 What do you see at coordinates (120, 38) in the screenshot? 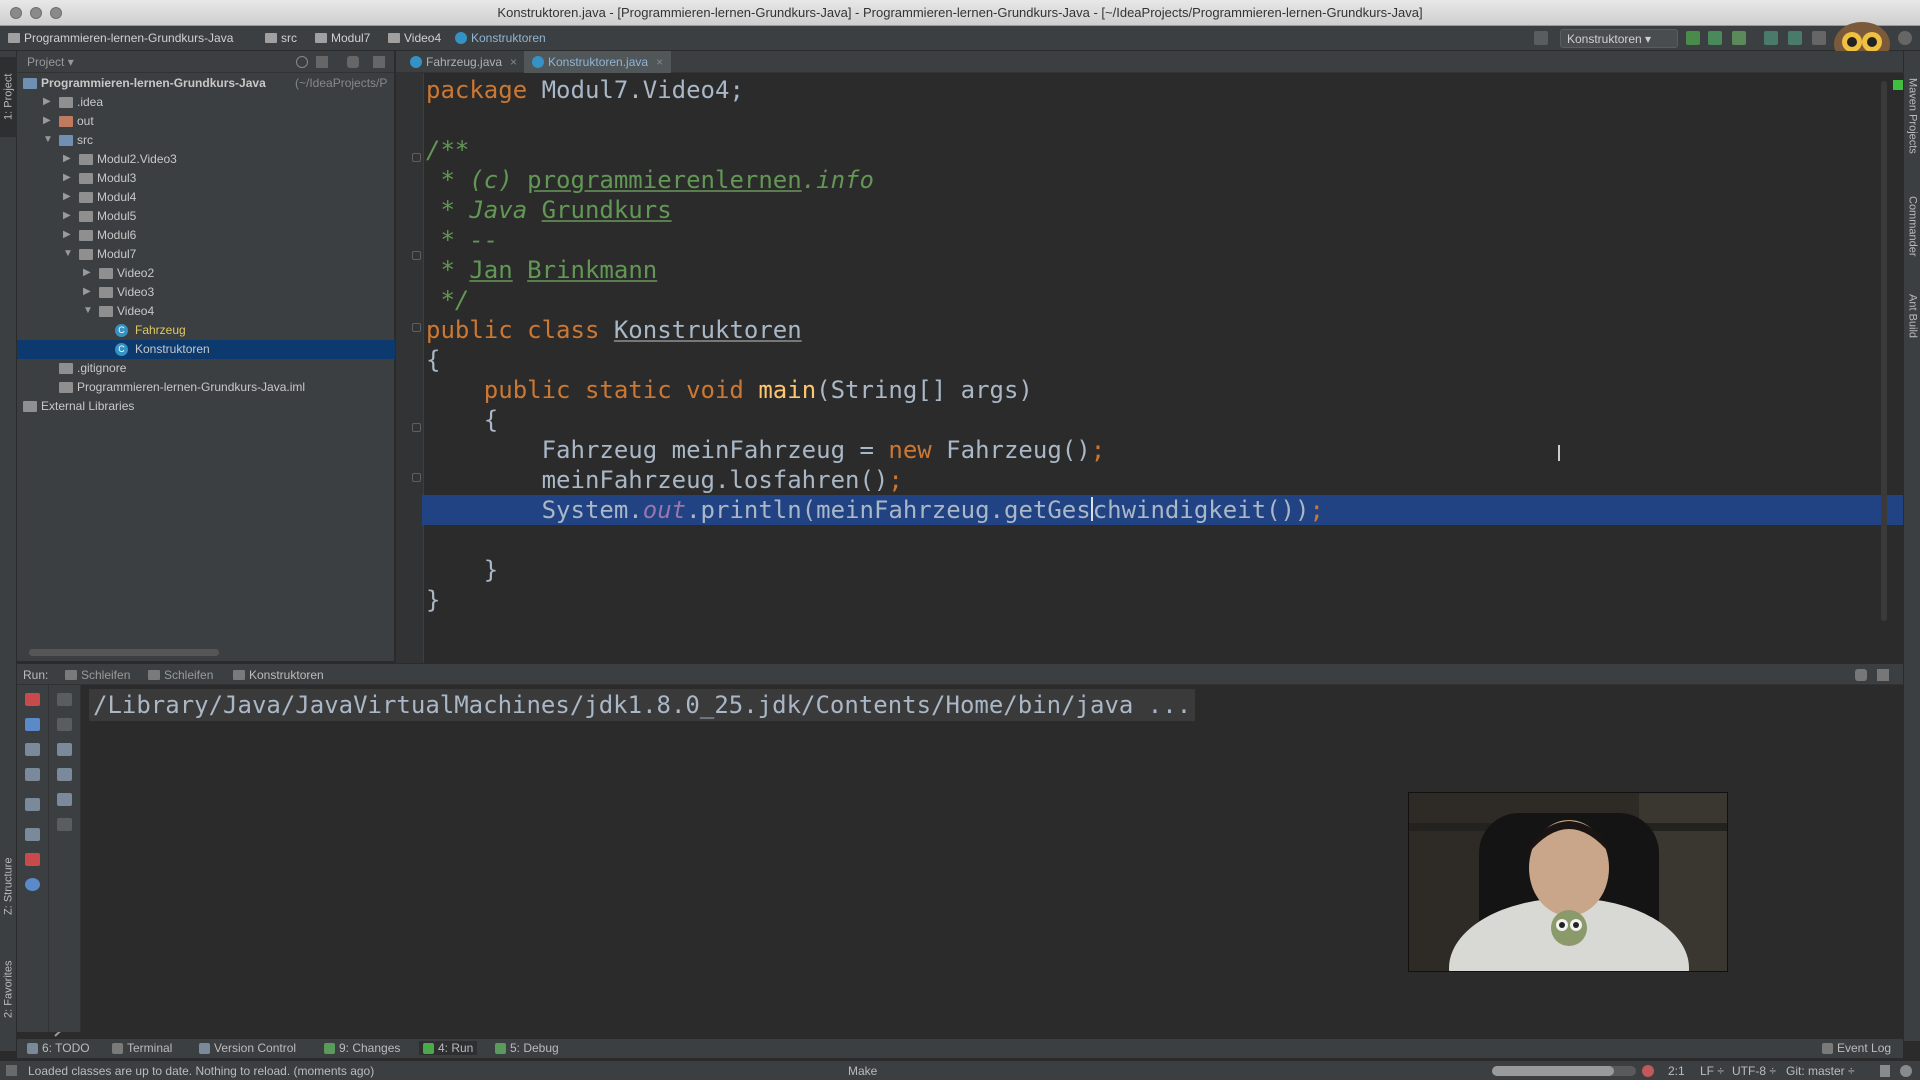
I see `breadcrumb-project: Programmieren-lernen-Grundkurs-Java` at bounding box center [120, 38].